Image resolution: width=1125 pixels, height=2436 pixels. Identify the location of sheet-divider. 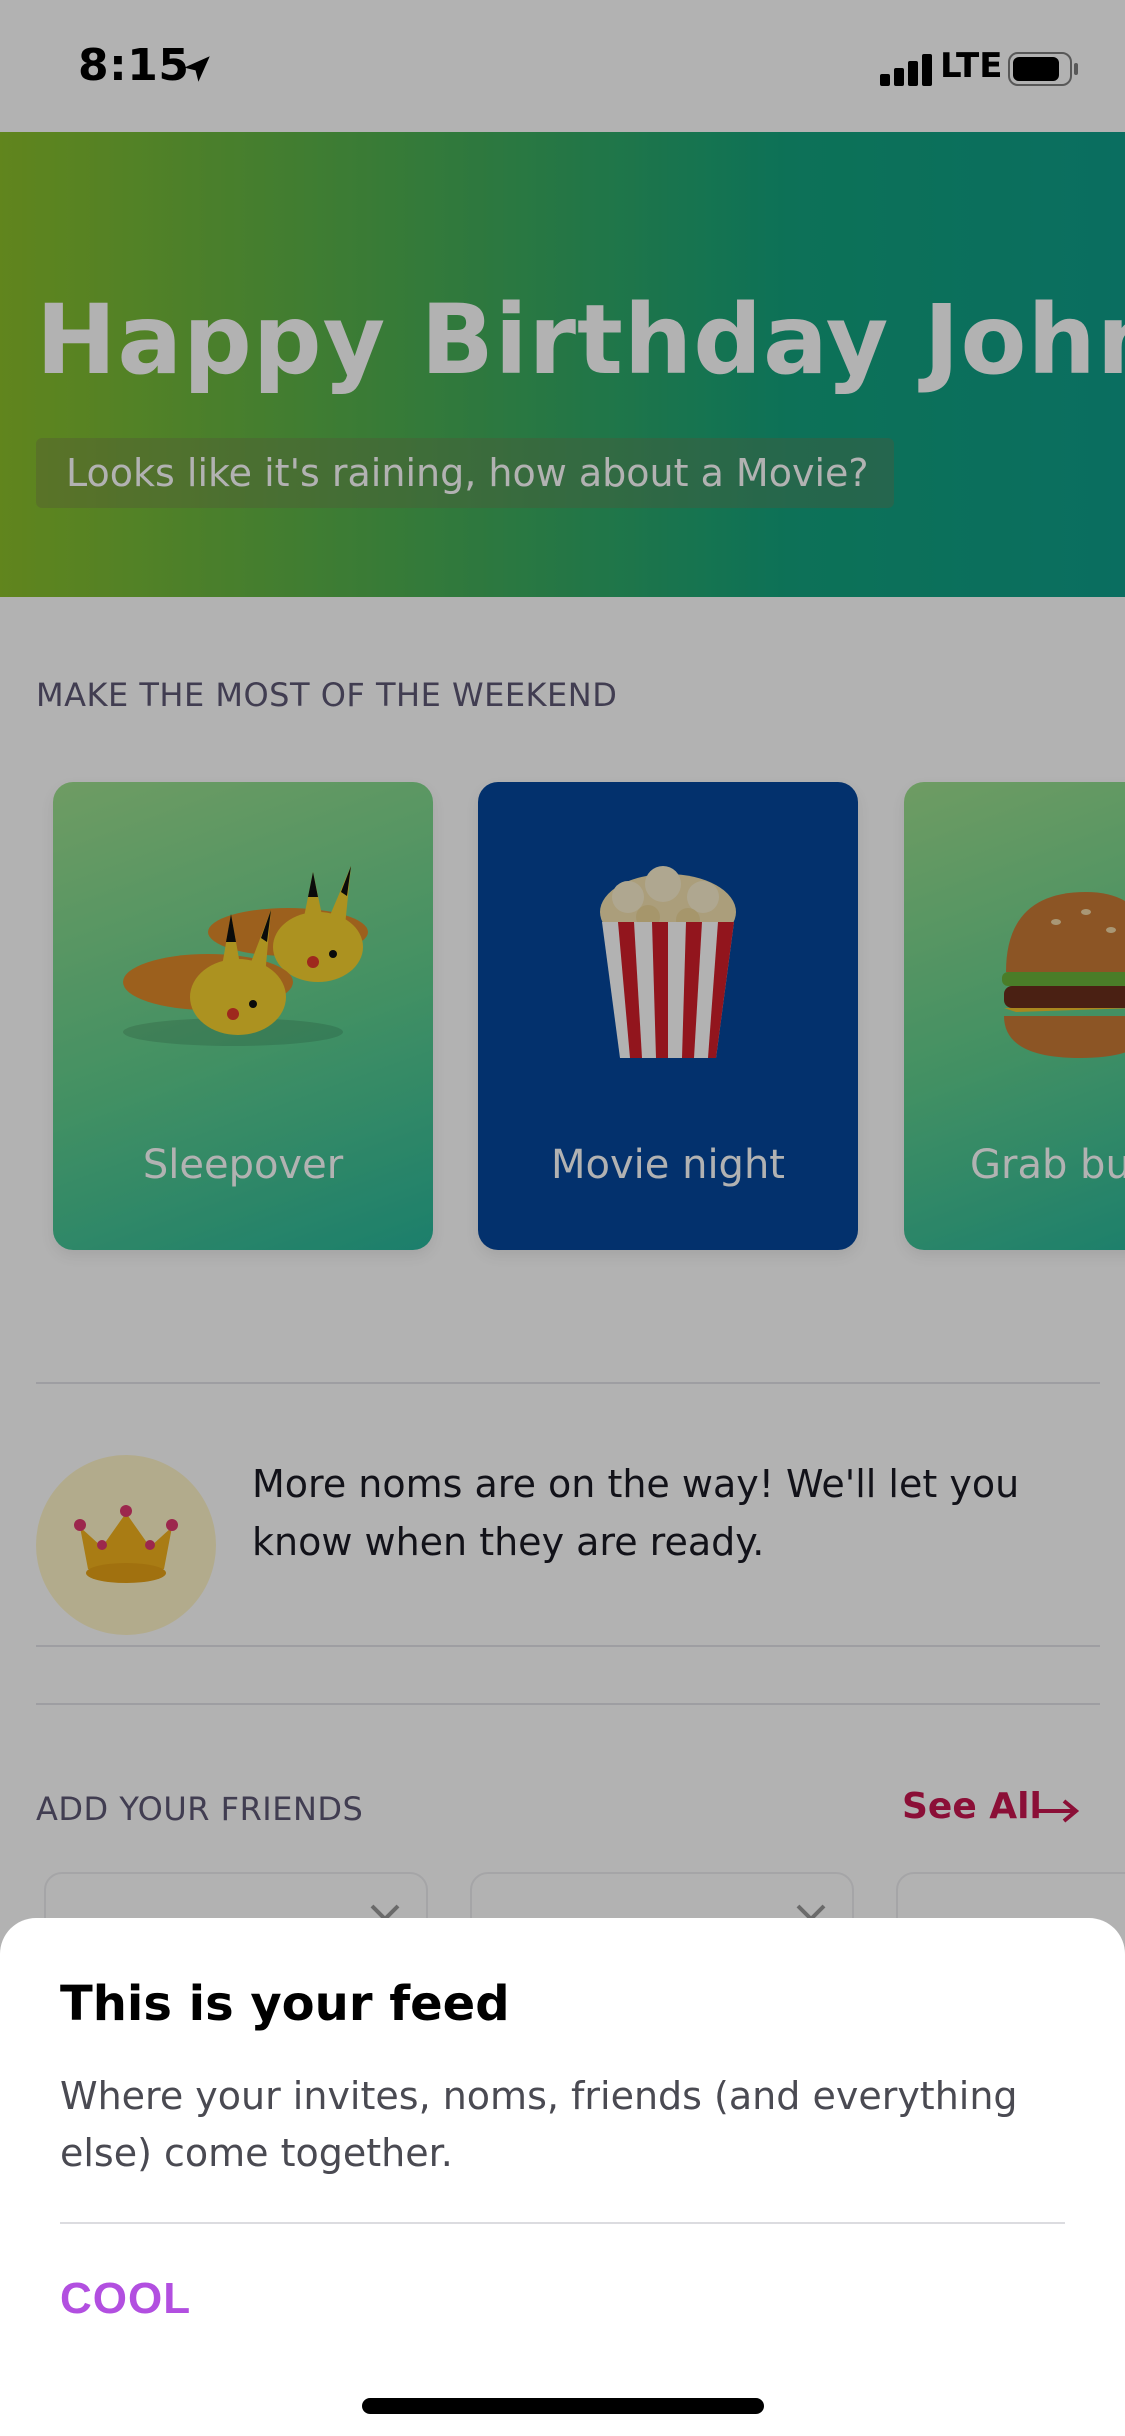
(562, 2223).